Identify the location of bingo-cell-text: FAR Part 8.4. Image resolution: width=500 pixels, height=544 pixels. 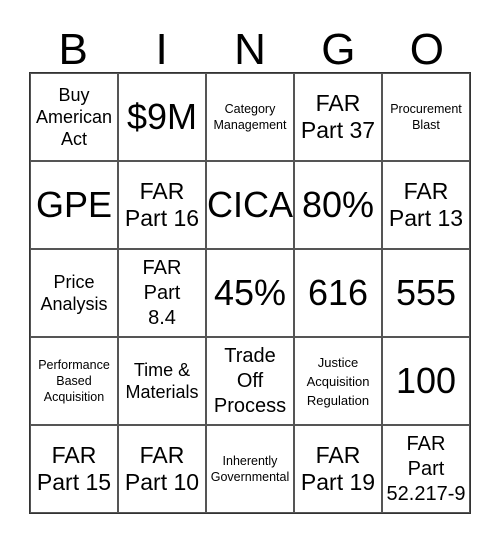
(162, 292).